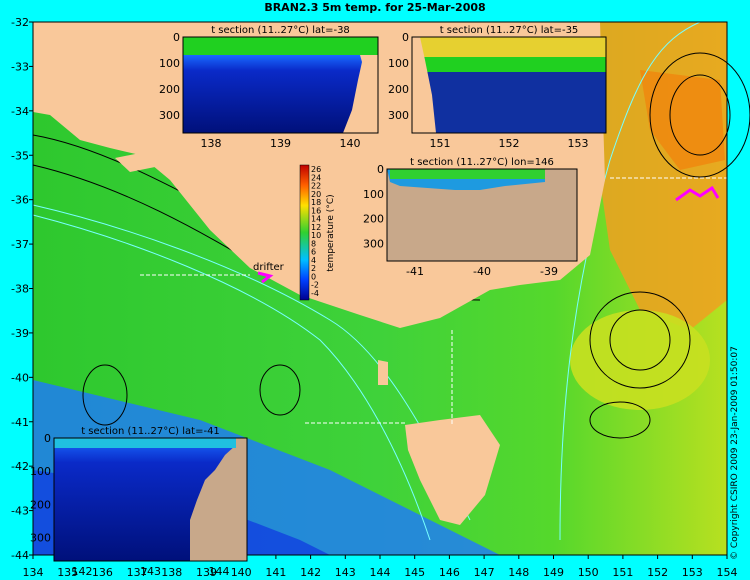 The image size is (750, 580). Describe the element at coordinates (727, 572) in the screenshot. I see `map-x-tick-label: 154` at that location.